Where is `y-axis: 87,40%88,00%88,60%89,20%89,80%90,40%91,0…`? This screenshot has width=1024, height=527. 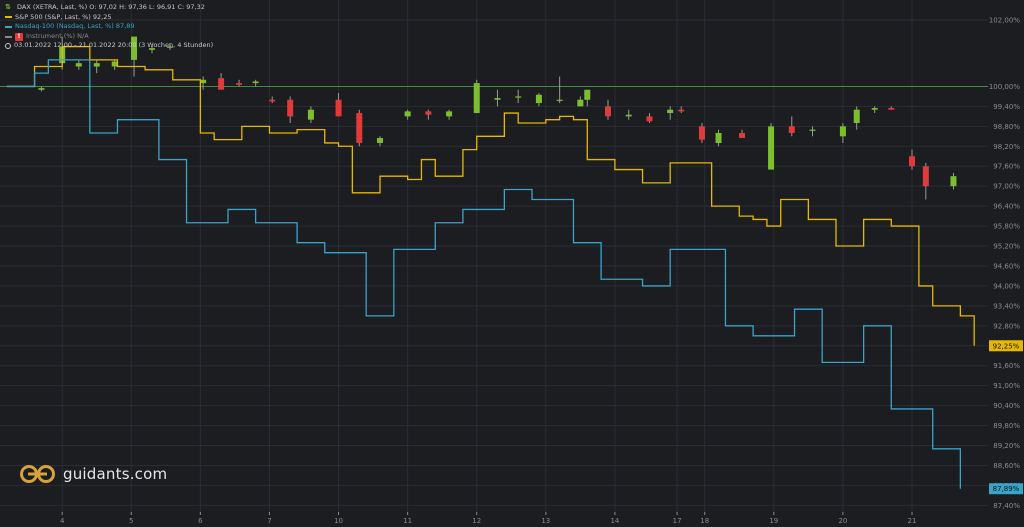 y-axis: 87,40%88,00%88,60%89,20%89,80%90,40%91,0… is located at coordinates (1004, 262).